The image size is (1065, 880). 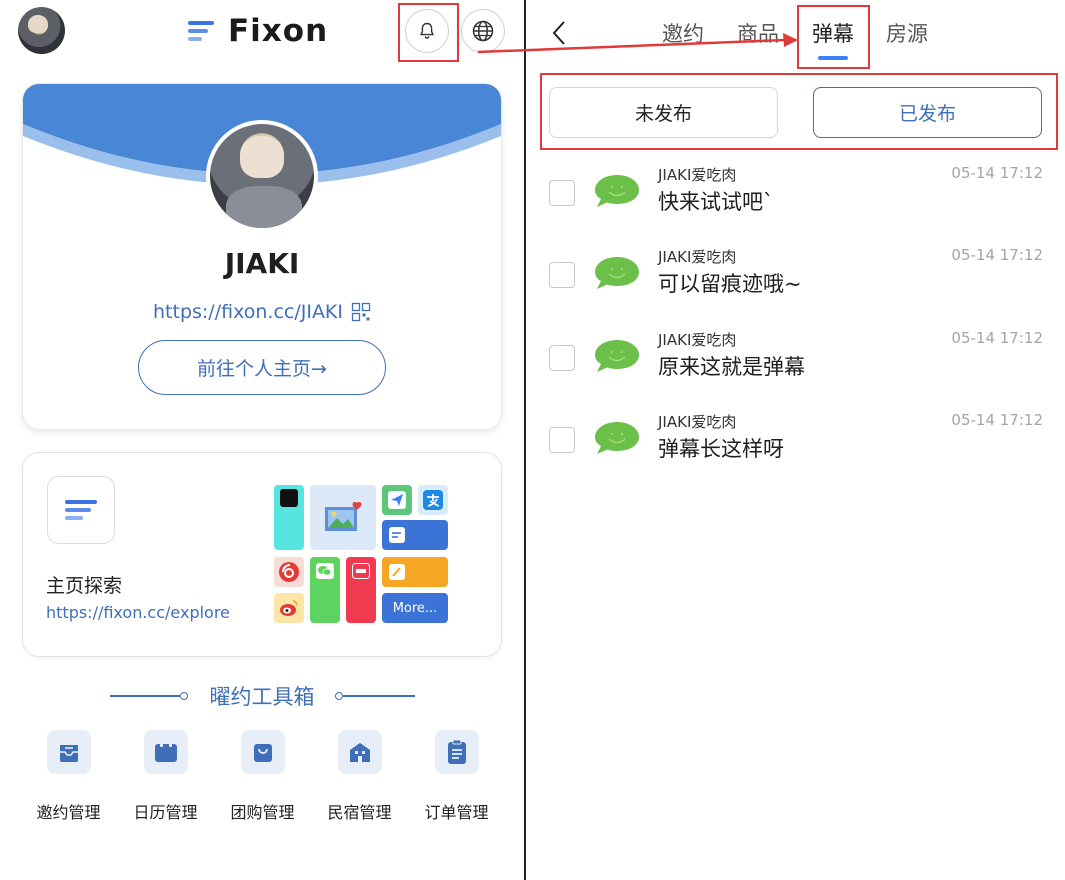 What do you see at coordinates (428, 32) in the screenshot?
I see `bell-highlight-box` at bounding box center [428, 32].